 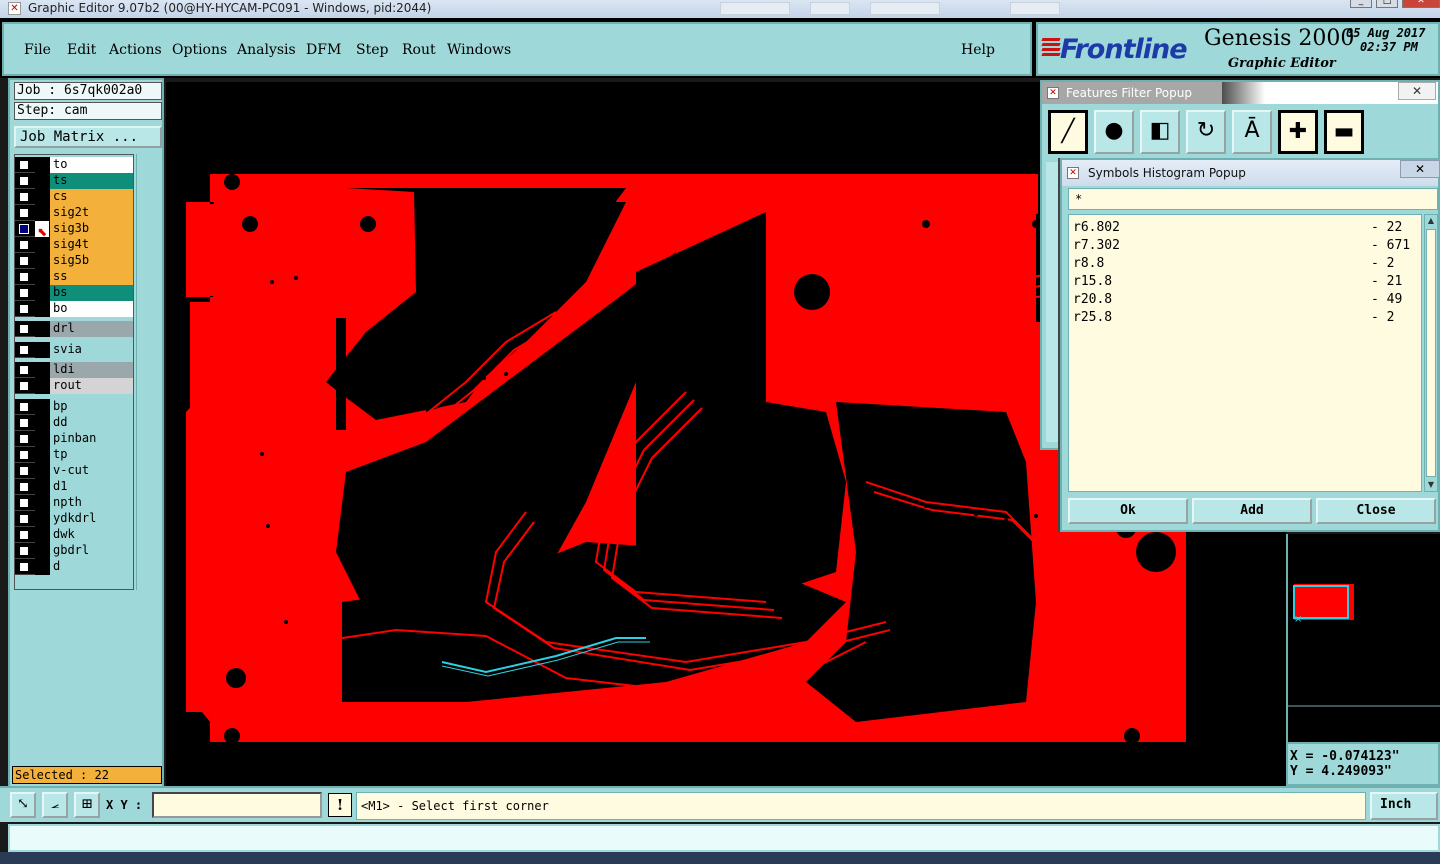 I want to click on layer-list-scrollbar, so click(x=148, y=372).